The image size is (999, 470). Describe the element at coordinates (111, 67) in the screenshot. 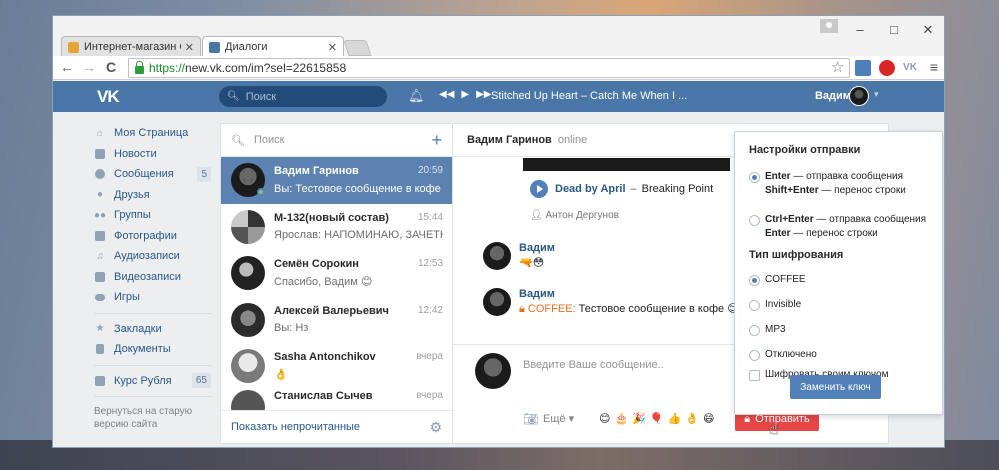

I see `reload-button: C` at that location.